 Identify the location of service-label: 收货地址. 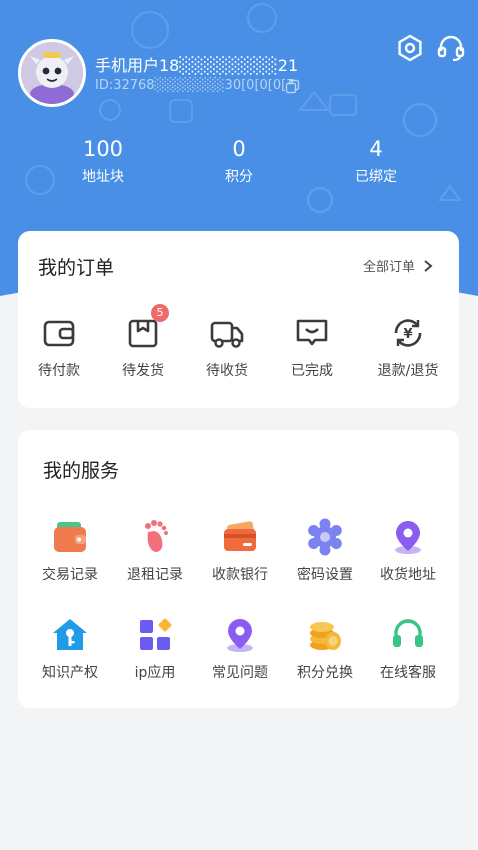
(408, 575).